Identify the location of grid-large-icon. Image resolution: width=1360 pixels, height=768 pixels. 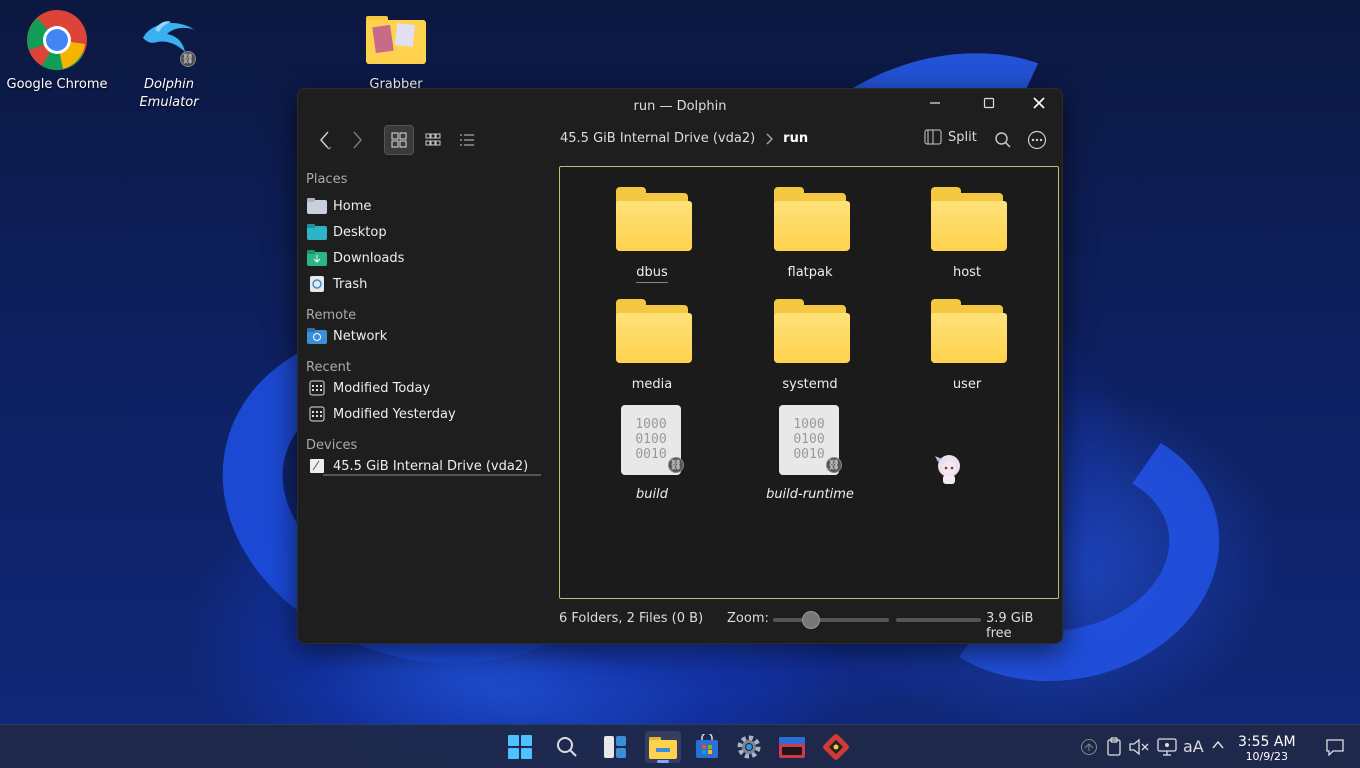
(399, 140).